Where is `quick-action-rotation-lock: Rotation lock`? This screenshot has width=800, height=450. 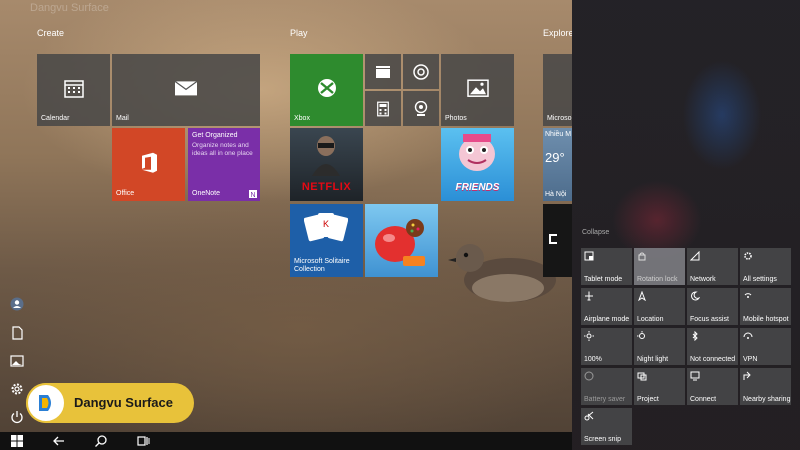 quick-action-rotation-lock: Rotation lock is located at coordinates (659, 266).